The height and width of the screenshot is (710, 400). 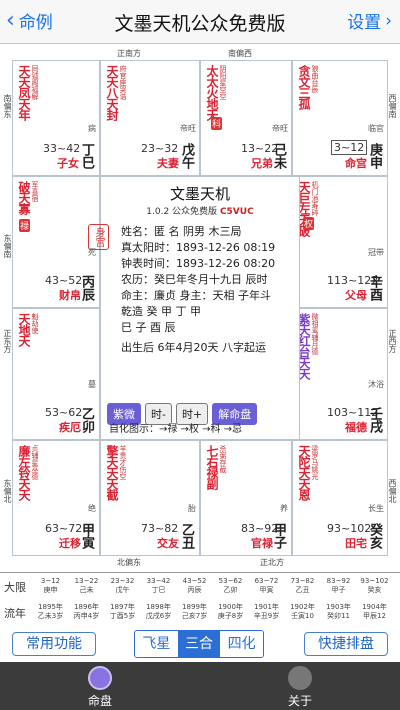 I want to click on palace-name: 交友, so click(x=168, y=543).